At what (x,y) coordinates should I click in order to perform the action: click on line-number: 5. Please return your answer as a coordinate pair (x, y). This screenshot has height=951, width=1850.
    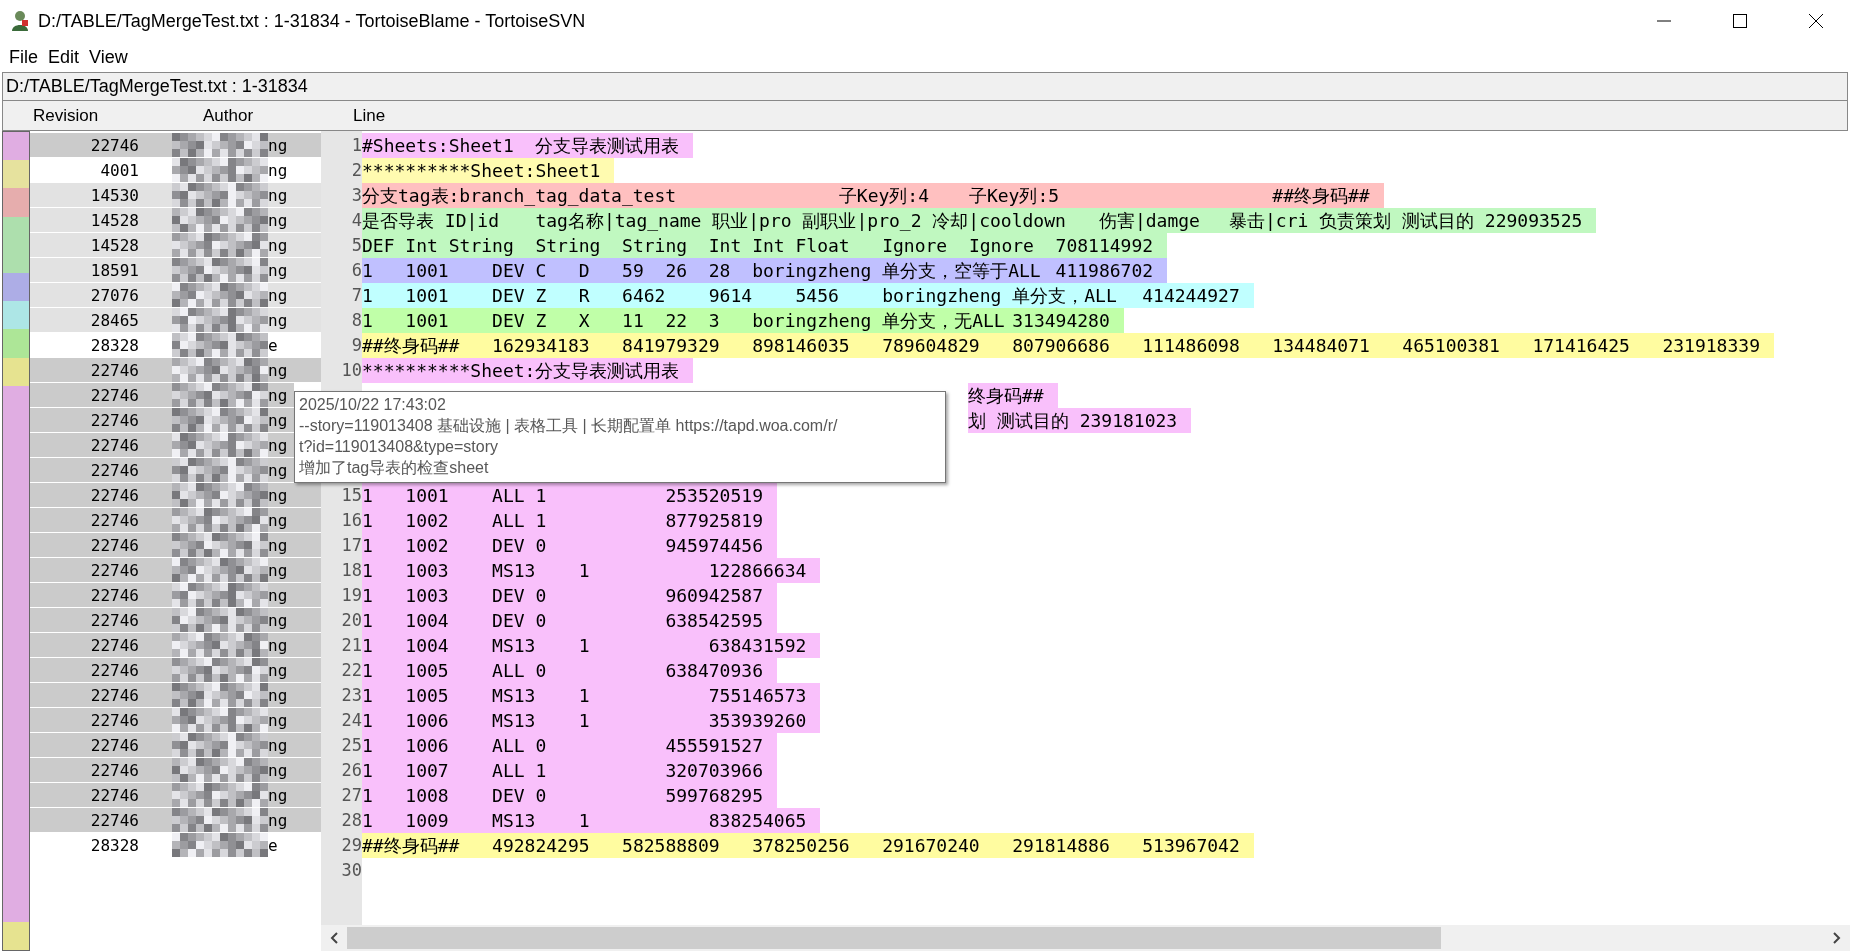
    Looking at the image, I should click on (356, 245).